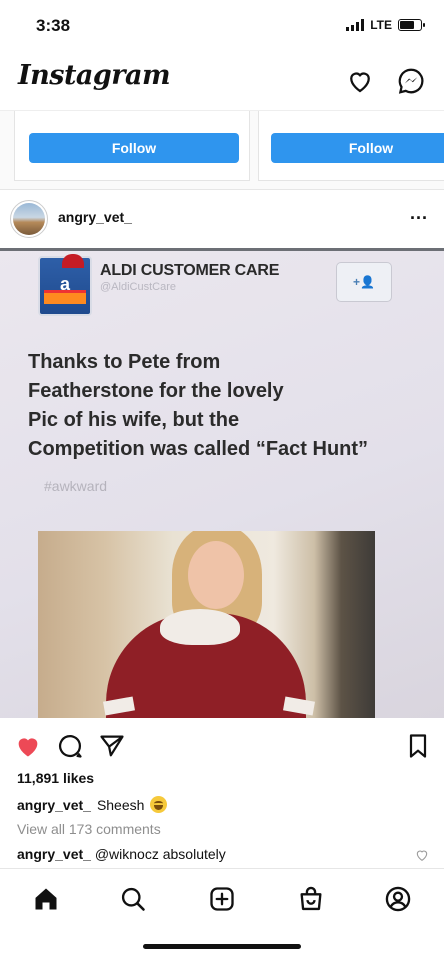 This screenshot has height=960, width=444. I want to click on tweet-hashtag: #awkward, so click(76, 486).